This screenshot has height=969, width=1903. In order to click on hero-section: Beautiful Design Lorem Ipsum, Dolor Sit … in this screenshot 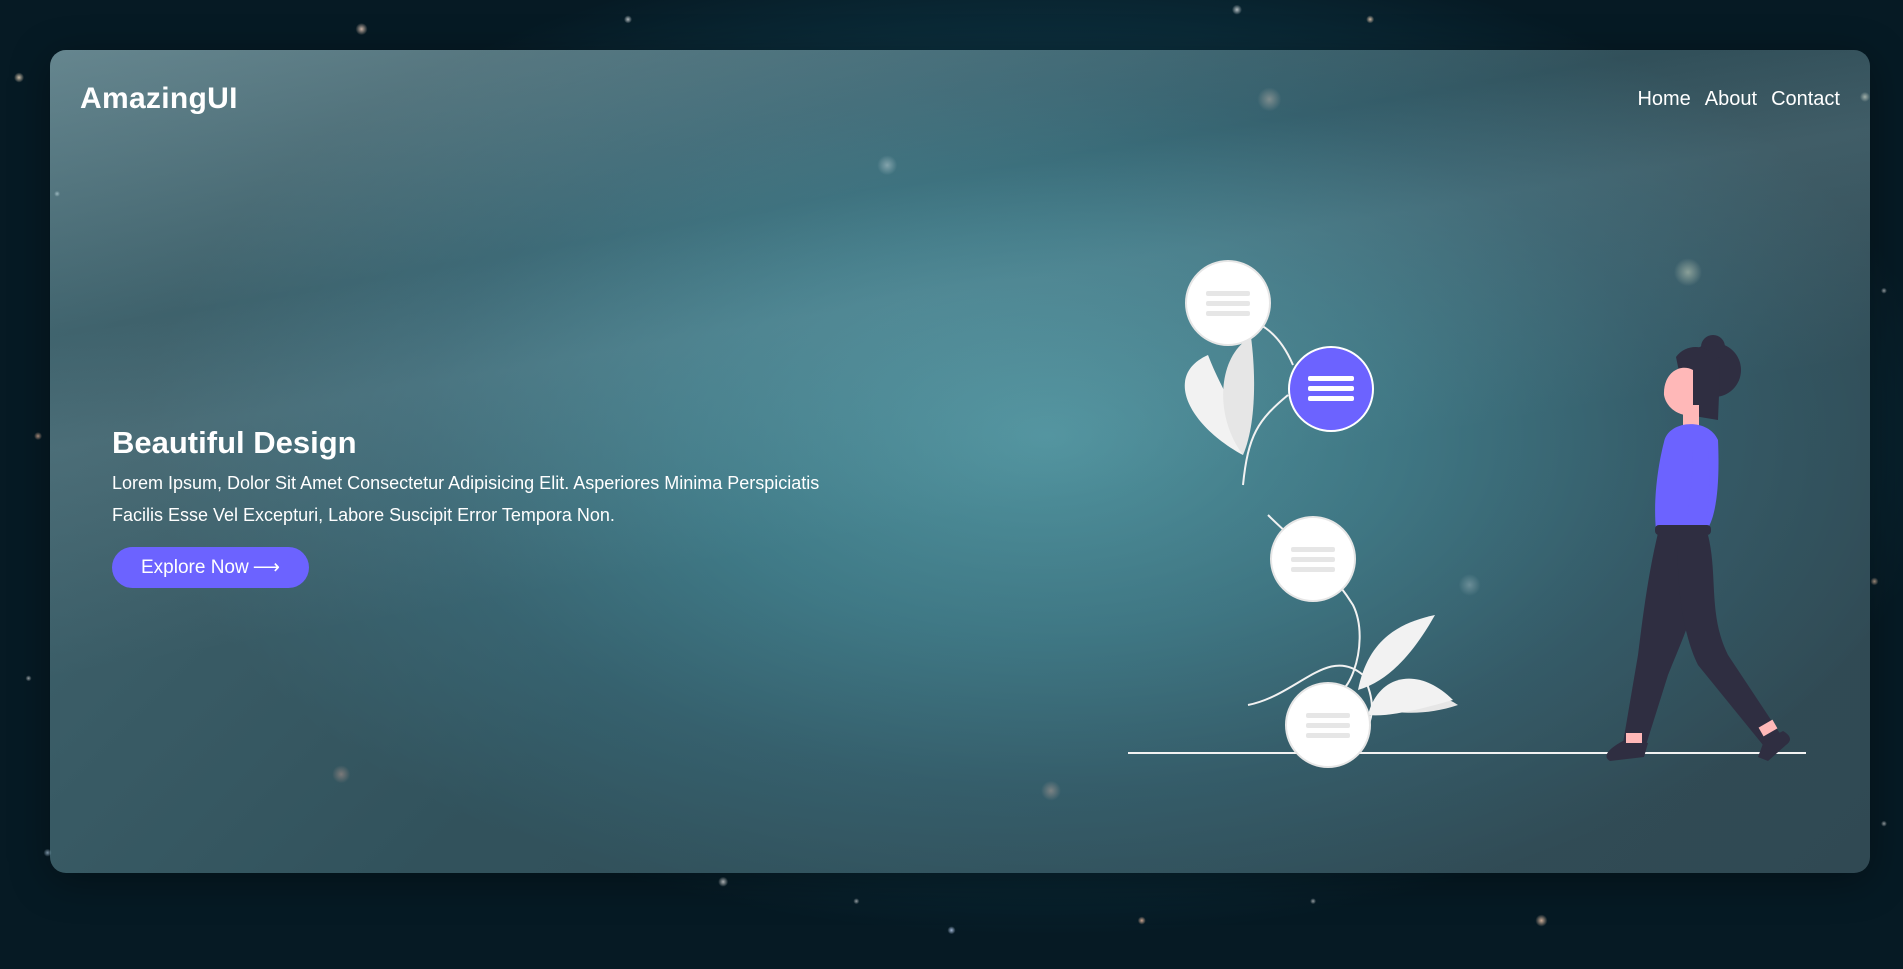, I will do `click(472, 506)`.